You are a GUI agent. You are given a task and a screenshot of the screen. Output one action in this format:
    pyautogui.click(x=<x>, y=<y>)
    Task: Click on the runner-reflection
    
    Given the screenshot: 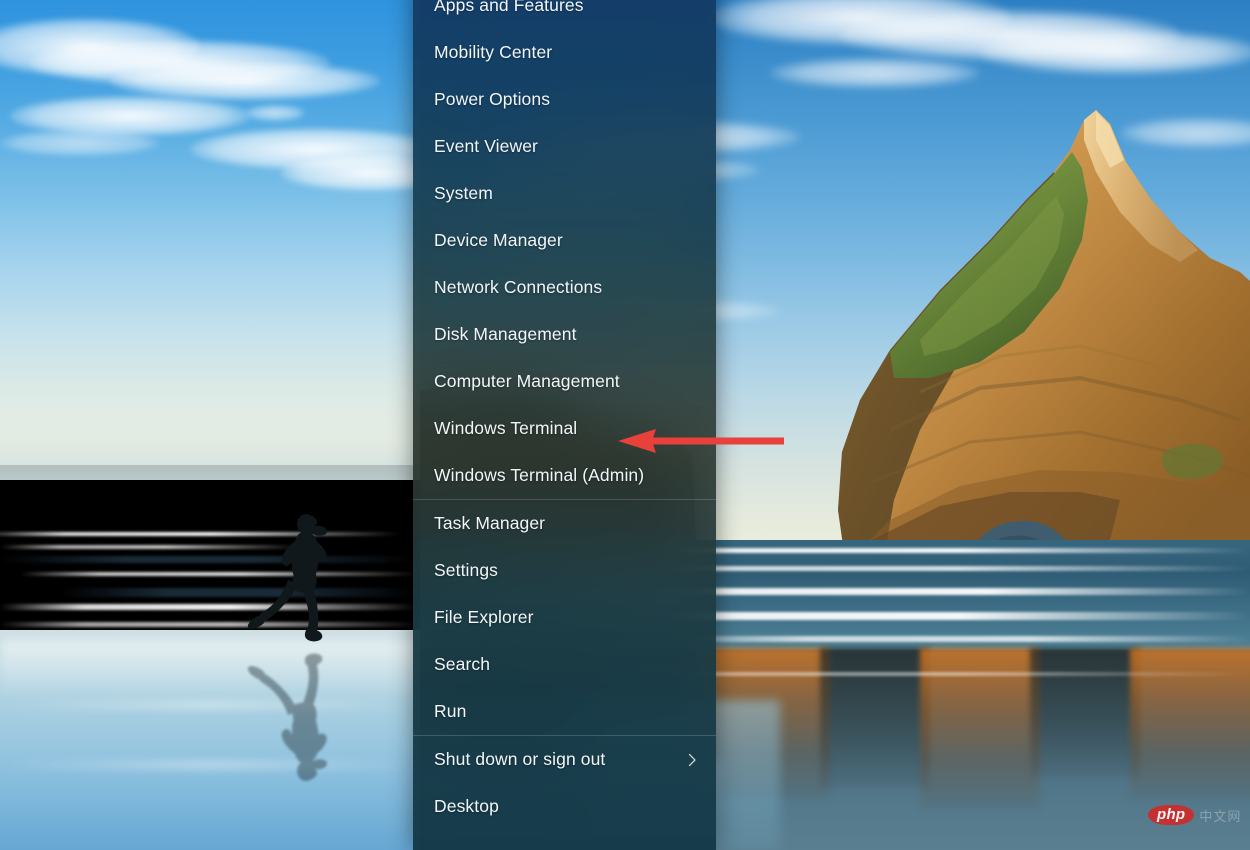 What is the action you would take?
    pyautogui.click(x=291, y=715)
    